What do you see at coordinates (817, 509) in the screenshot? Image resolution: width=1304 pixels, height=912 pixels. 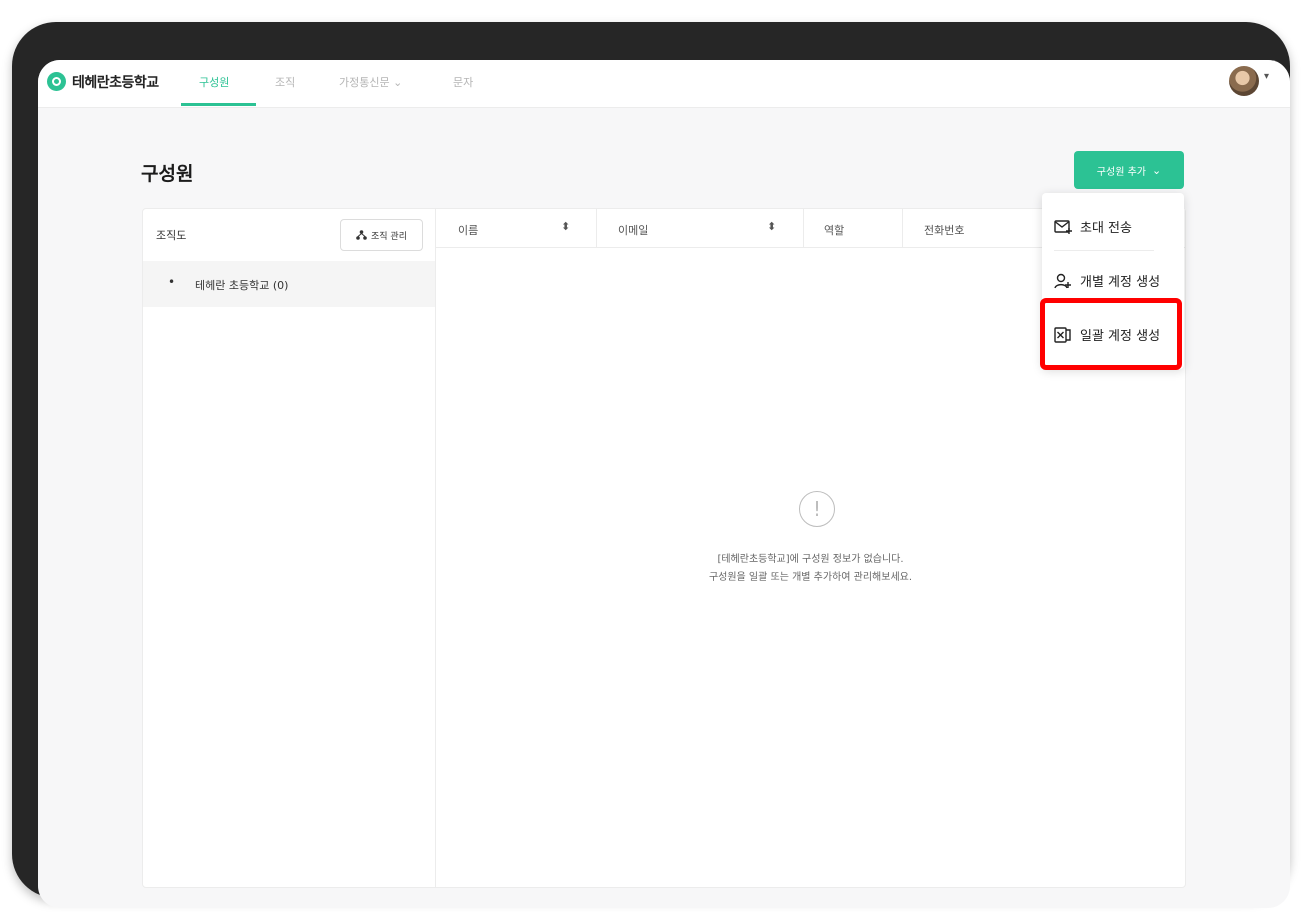 I see `exclamation-icon: !` at bounding box center [817, 509].